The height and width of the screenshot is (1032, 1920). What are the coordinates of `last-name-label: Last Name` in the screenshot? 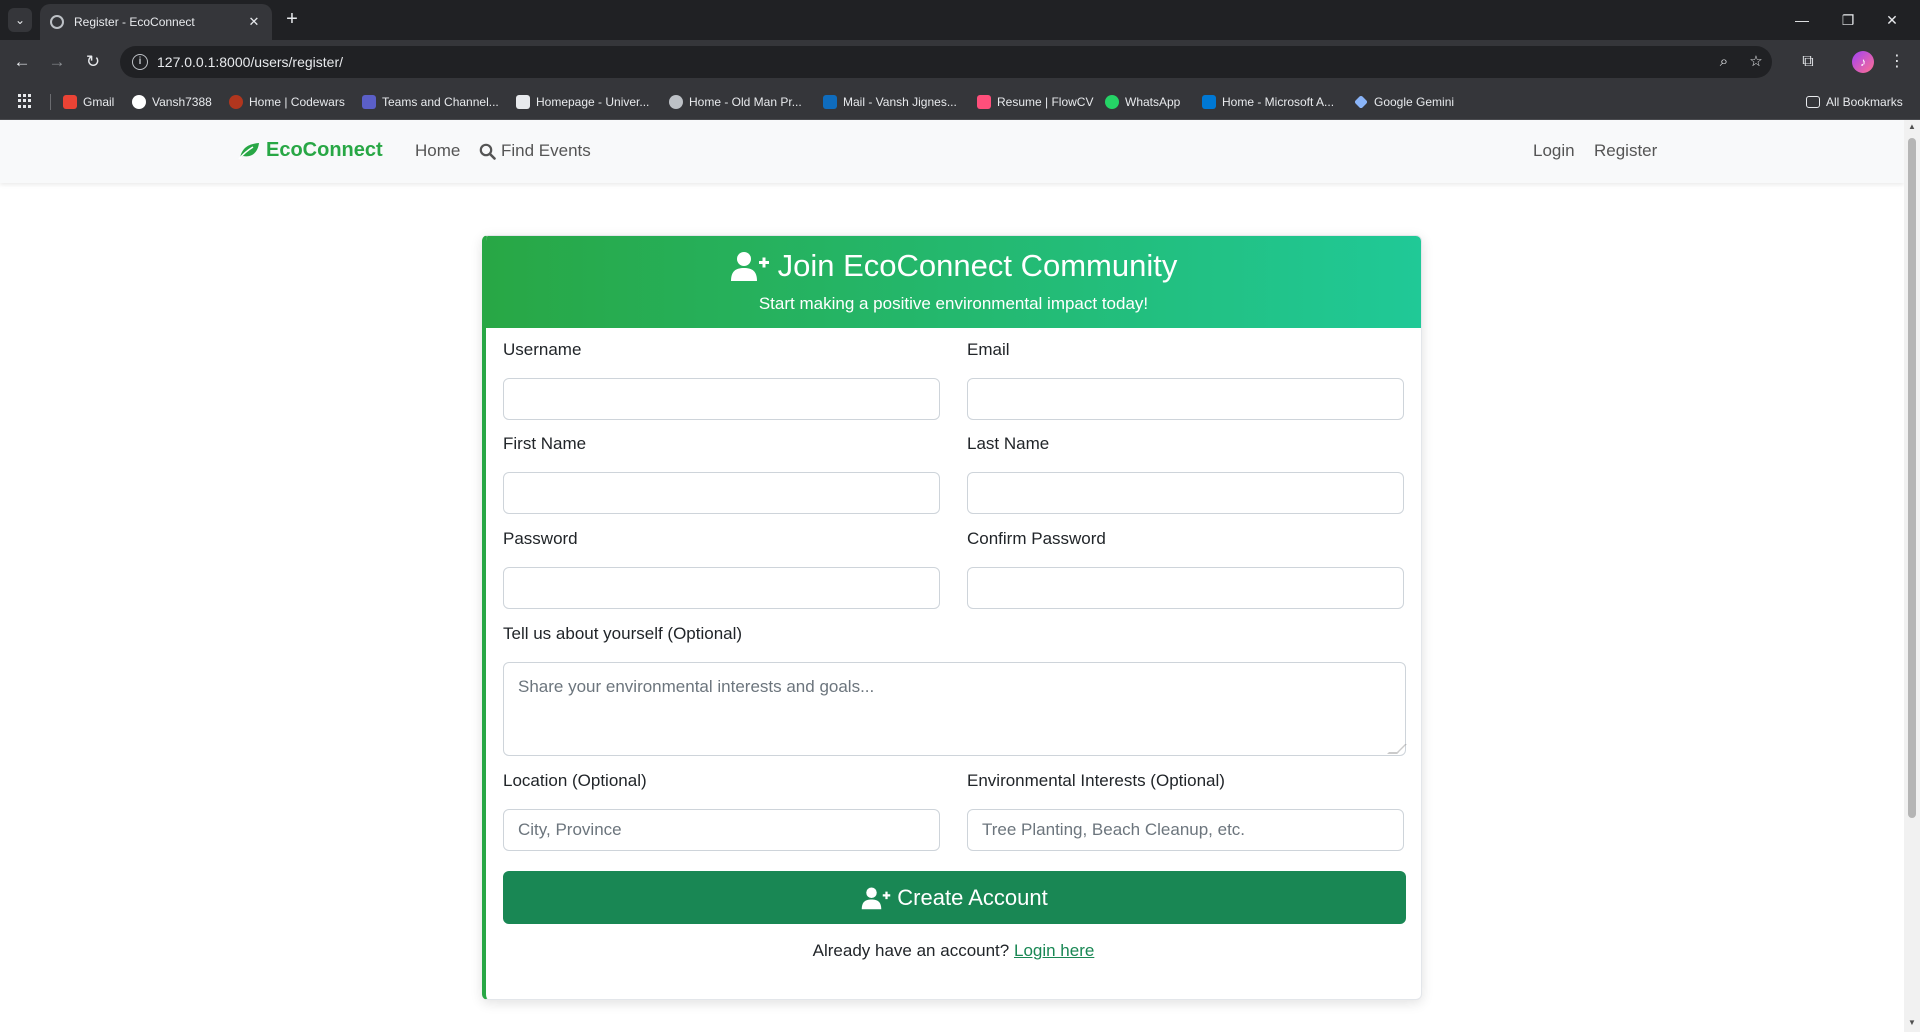 It's located at (1008, 443).